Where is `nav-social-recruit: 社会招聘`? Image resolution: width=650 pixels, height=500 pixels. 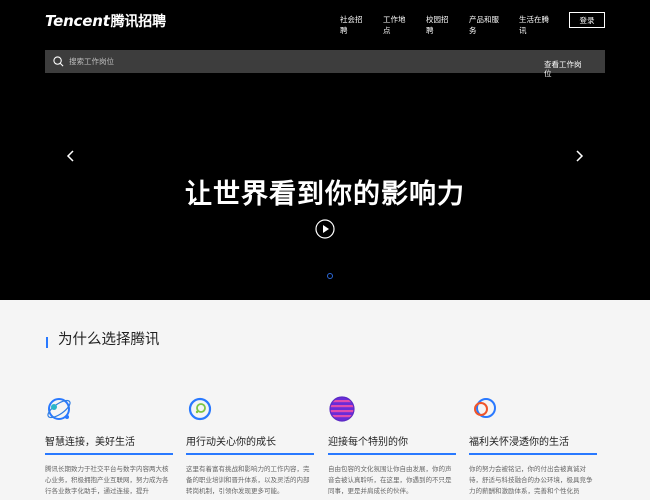 nav-social-recruit: 社会招聘 is located at coordinates (354, 25).